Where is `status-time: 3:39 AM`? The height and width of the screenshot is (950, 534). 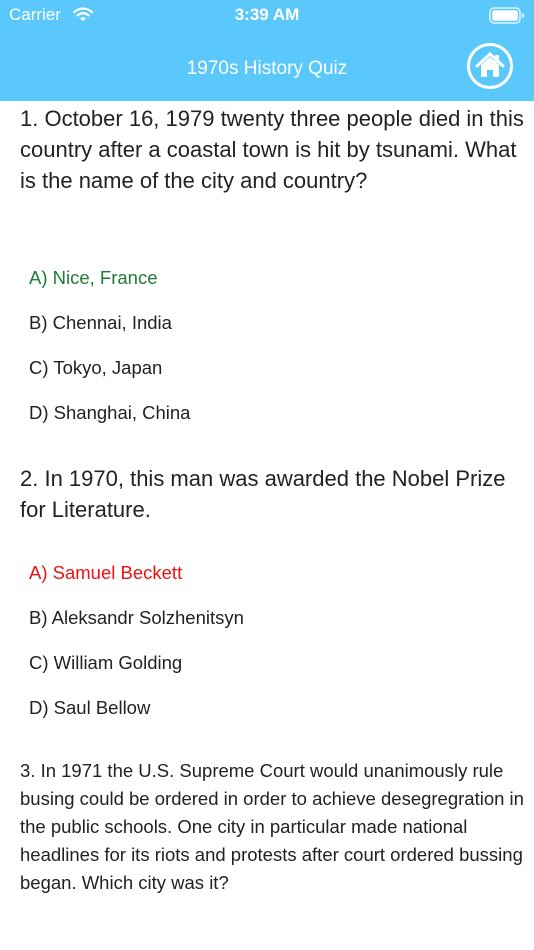
status-time: 3:39 AM is located at coordinates (267, 14).